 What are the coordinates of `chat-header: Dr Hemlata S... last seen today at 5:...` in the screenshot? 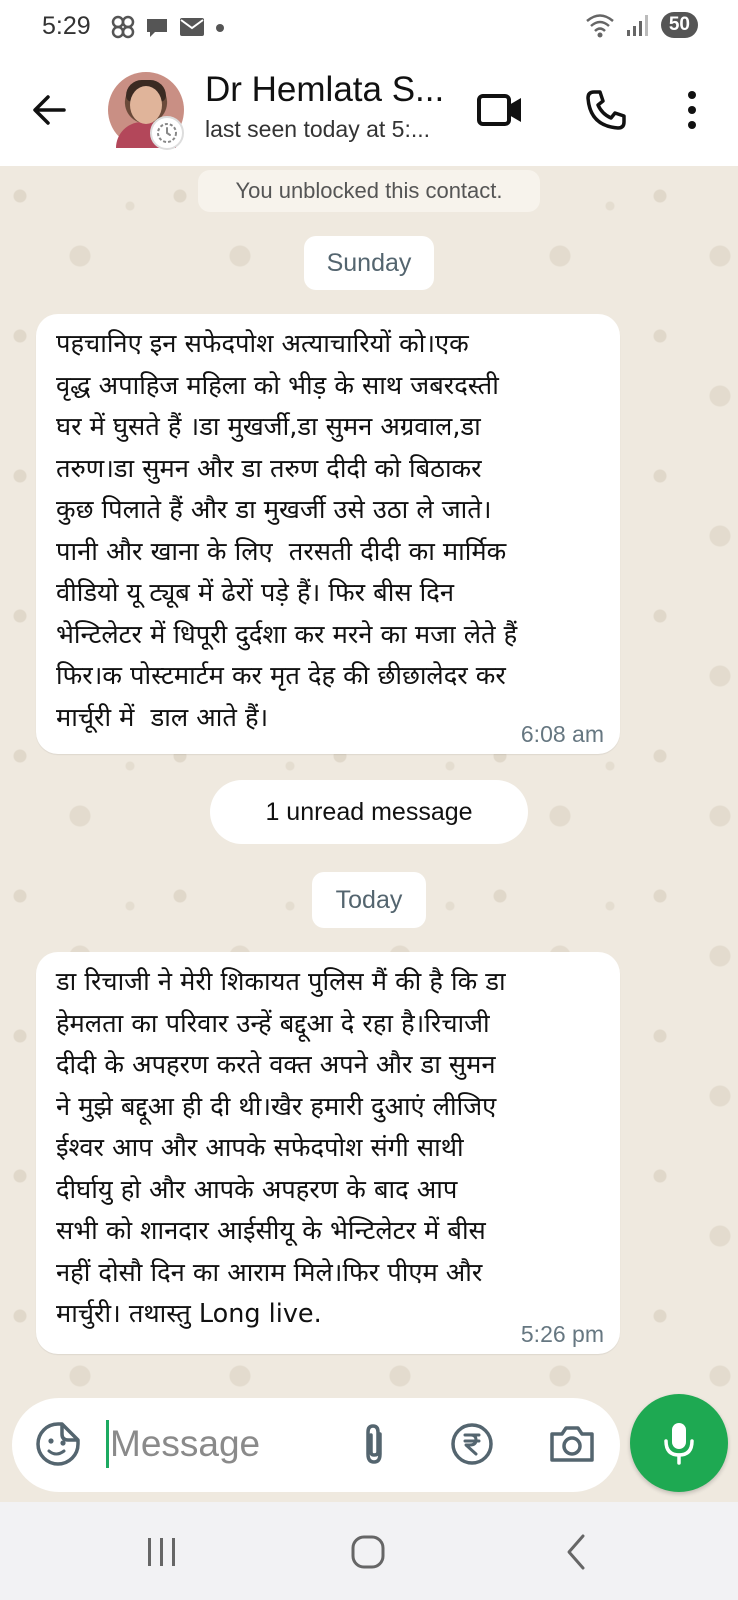 It's located at (369, 112).